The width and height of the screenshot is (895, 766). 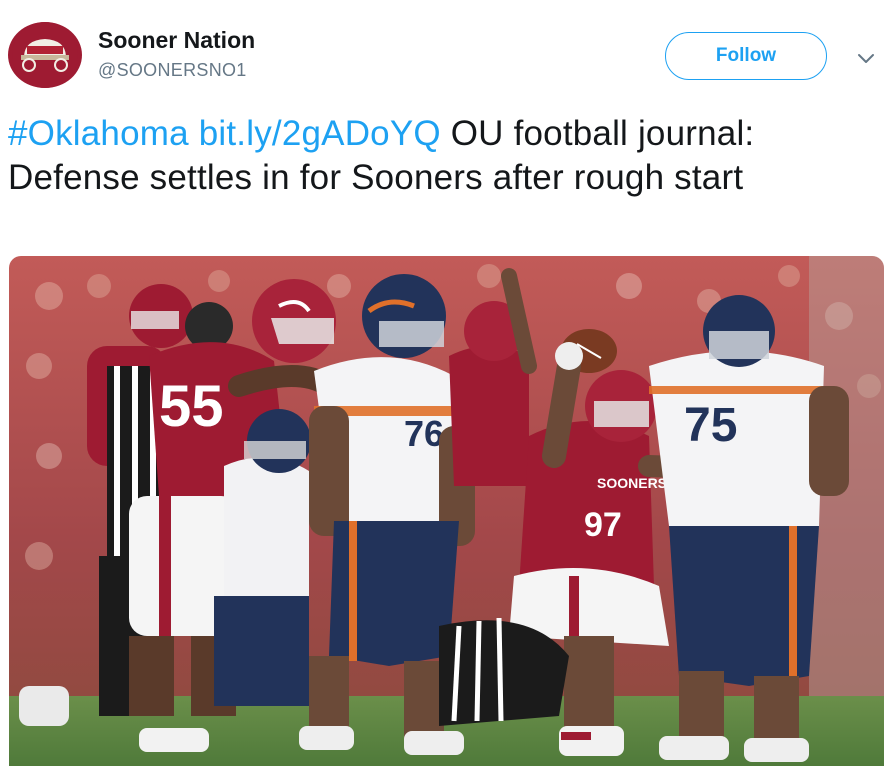 I want to click on jersey-number-55: 55, so click(x=191, y=406).